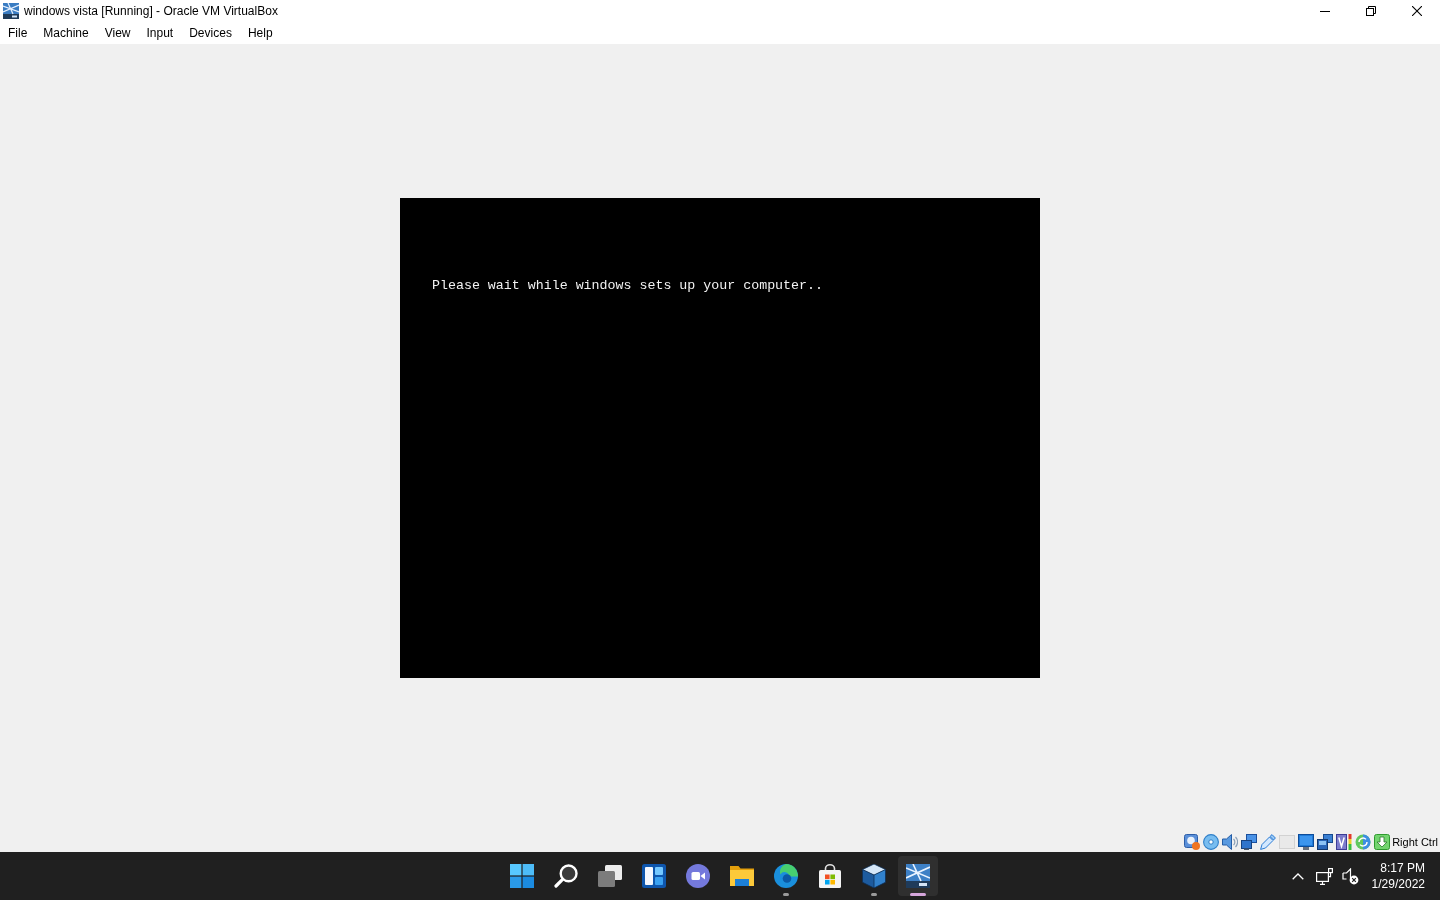 This screenshot has height=900, width=1440. What do you see at coordinates (1402, 868) in the screenshot?
I see `clock-time: 8:17 PM` at bounding box center [1402, 868].